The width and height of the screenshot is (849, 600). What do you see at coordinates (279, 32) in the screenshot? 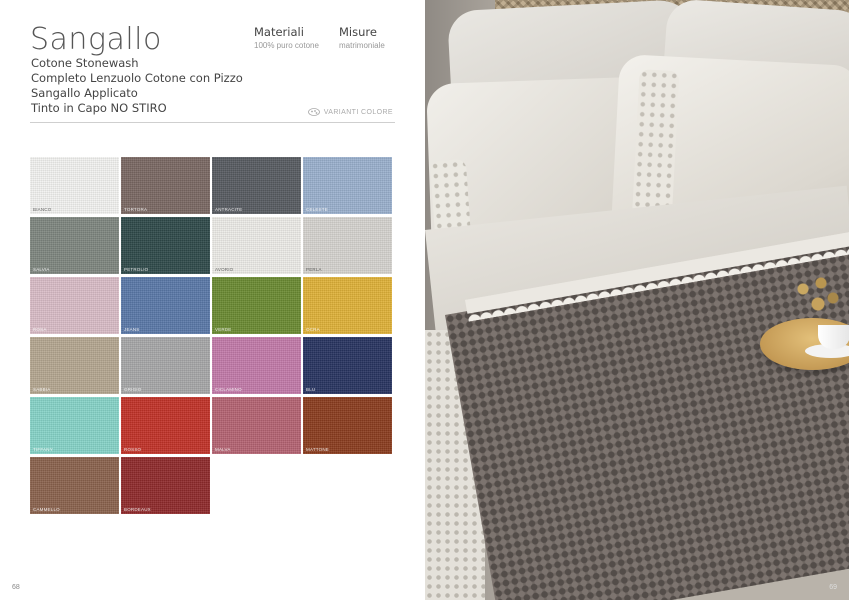
I see `spec-label: Materiali` at bounding box center [279, 32].